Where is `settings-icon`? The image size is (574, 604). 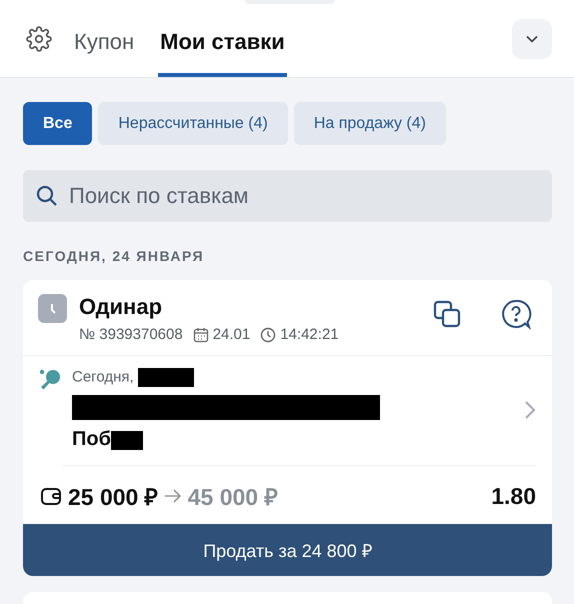
settings-icon is located at coordinates (39, 39).